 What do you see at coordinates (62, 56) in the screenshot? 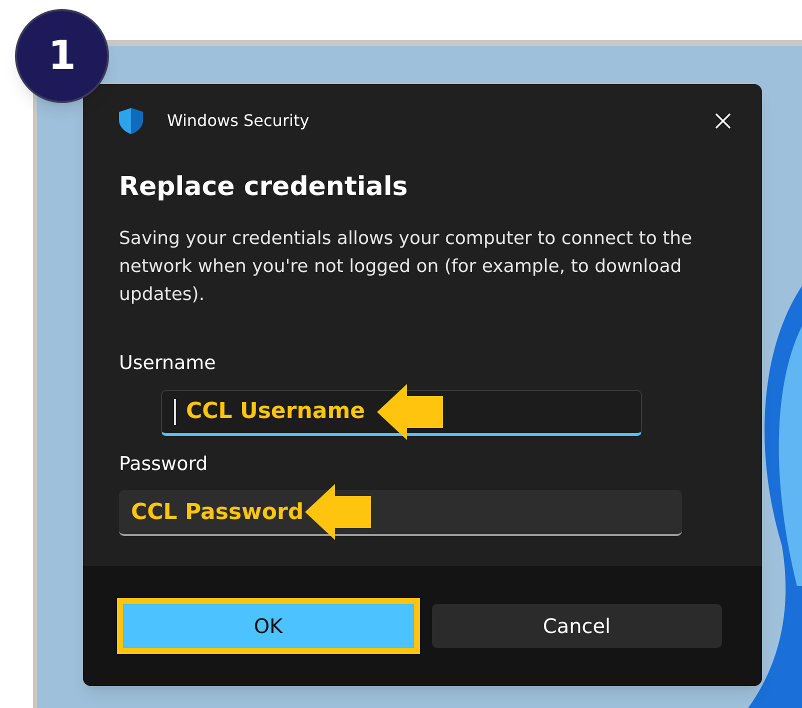
I see `step-number: 1` at bounding box center [62, 56].